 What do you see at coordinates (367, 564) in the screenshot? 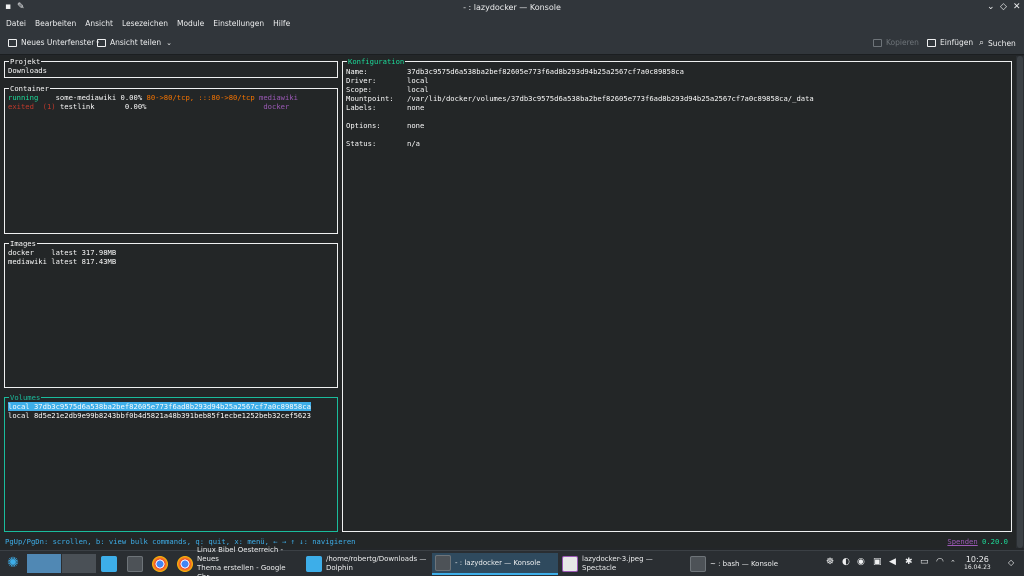
I see `task-dolphin: /home/robertg/Downloads — Dolphin` at bounding box center [367, 564].